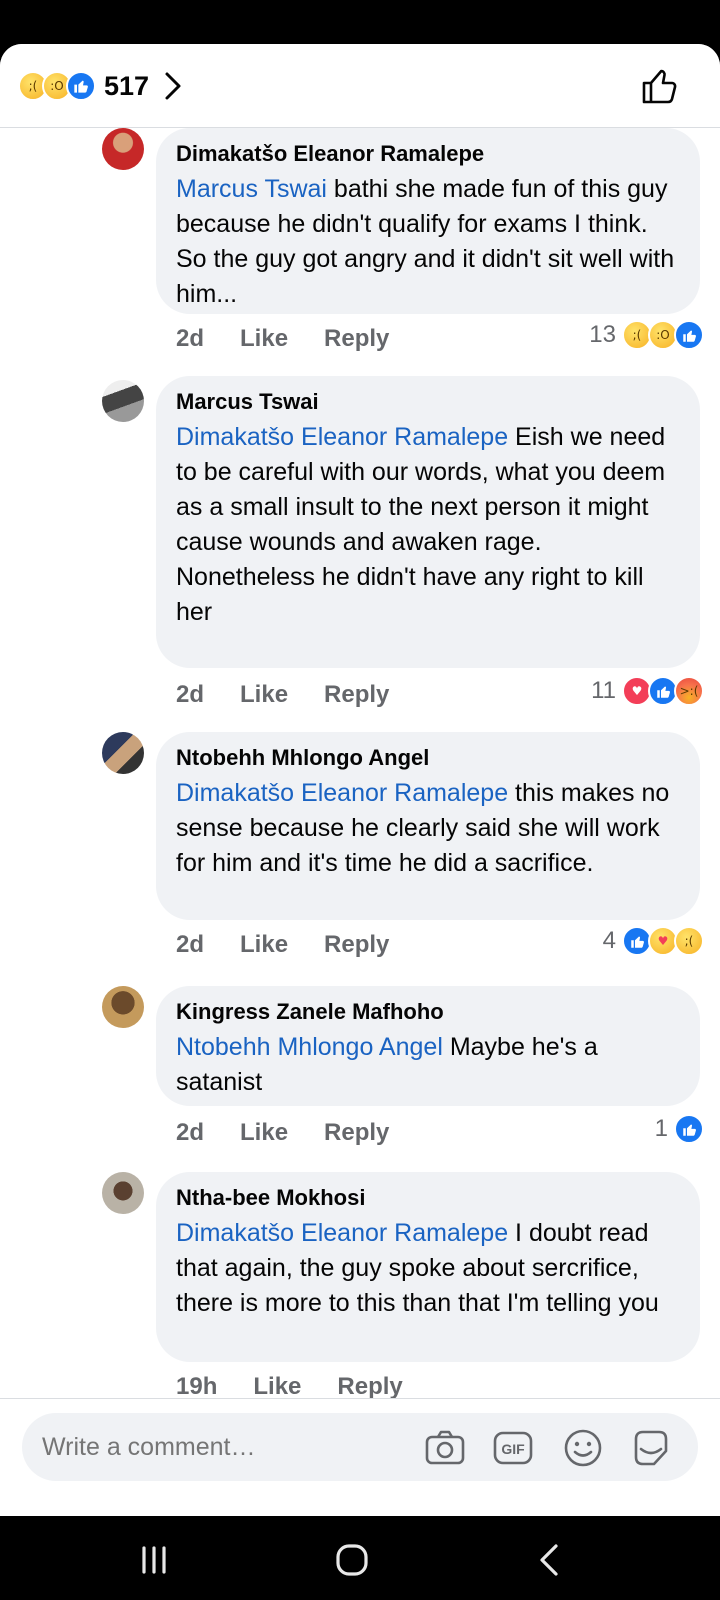 The height and width of the screenshot is (1600, 720). I want to click on comment-input-box: GIF, so click(360, 1447).